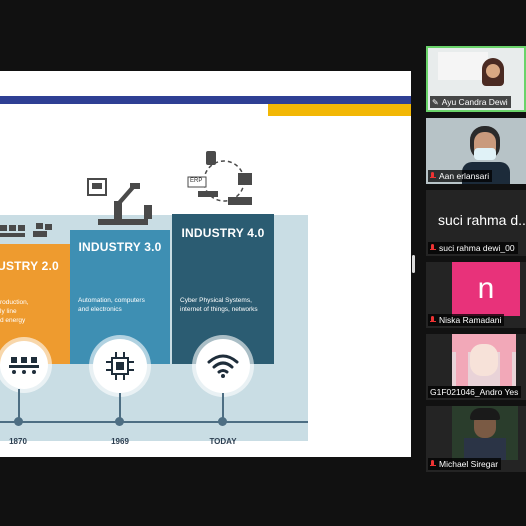 This screenshot has width=526, height=526. I want to click on participant-name-tag: Niska Ramadani, so click(466, 320).